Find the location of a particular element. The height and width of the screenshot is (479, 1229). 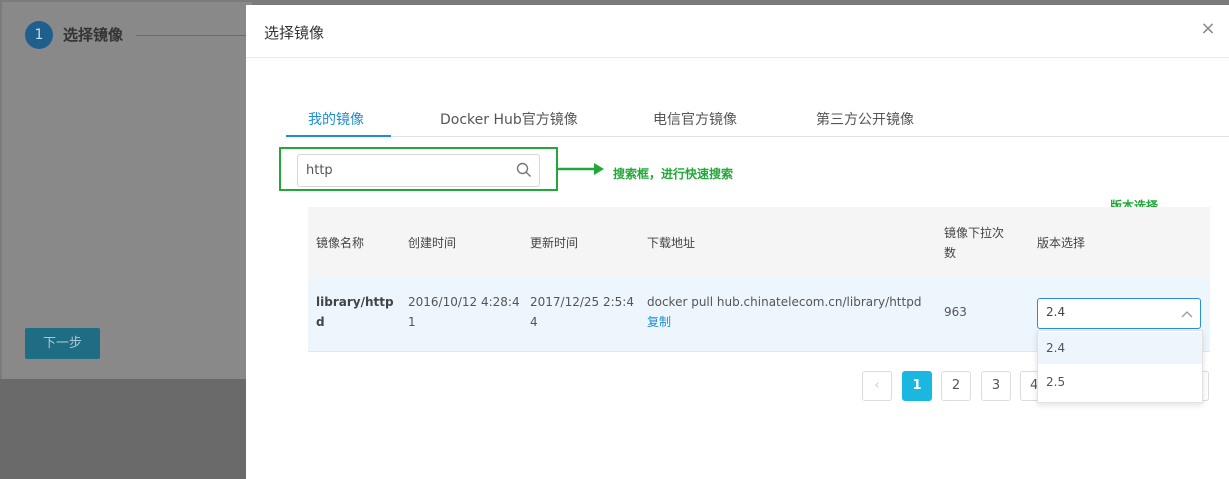

page-button-3: 3 is located at coordinates (996, 386).